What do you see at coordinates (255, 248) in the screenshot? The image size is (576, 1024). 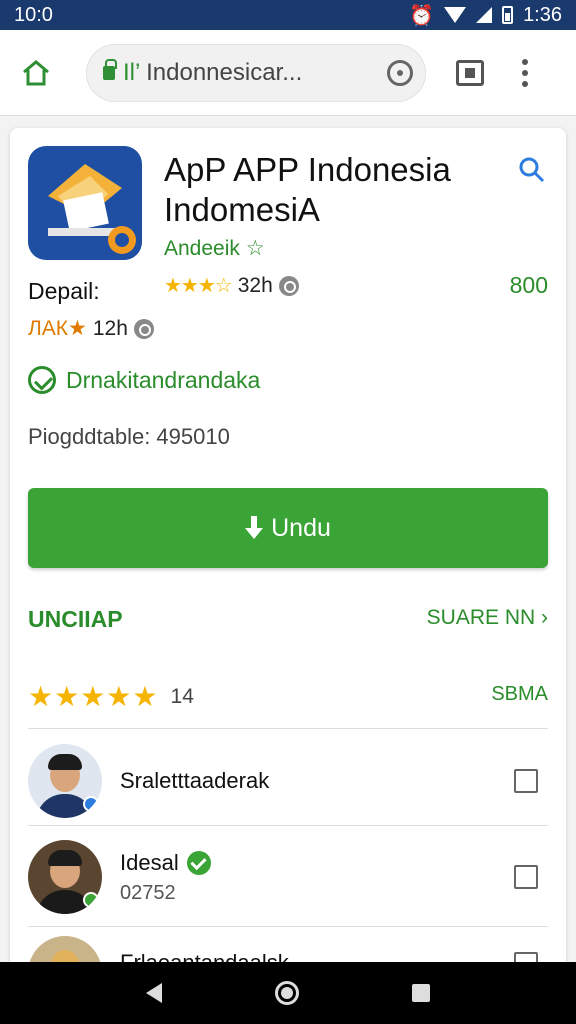 I see `star-outline-icon: ☆` at bounding box center [255, 248].